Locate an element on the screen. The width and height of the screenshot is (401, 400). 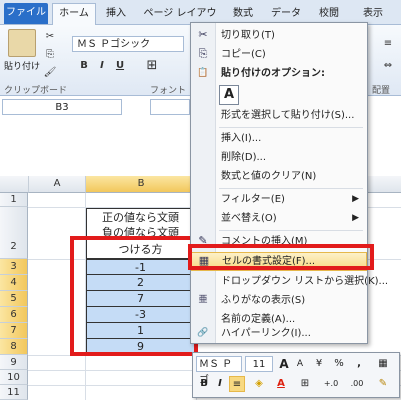
format-painter-icon: ▦ is located at coordinates (383, 364).